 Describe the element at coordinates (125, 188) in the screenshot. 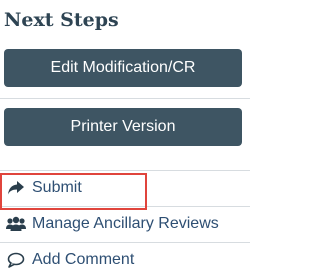

I see `submit-link: Submit` at that location.